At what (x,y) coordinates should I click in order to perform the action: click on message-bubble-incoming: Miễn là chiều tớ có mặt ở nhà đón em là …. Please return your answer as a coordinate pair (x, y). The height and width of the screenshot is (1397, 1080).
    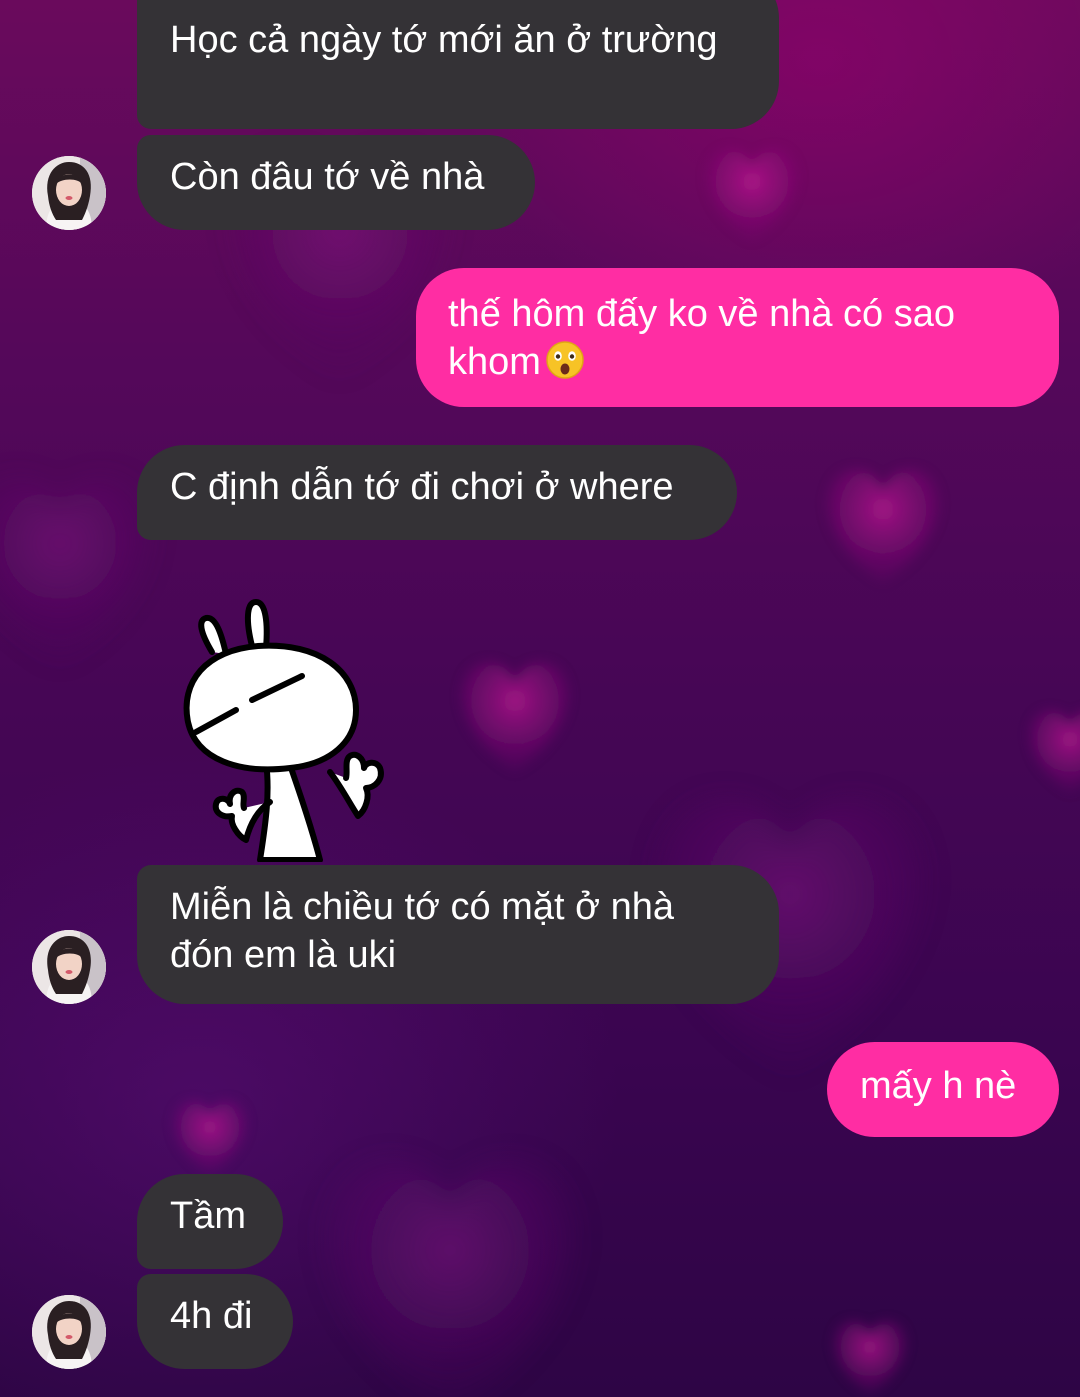
    Looking at the image, I should click on (458, 934).